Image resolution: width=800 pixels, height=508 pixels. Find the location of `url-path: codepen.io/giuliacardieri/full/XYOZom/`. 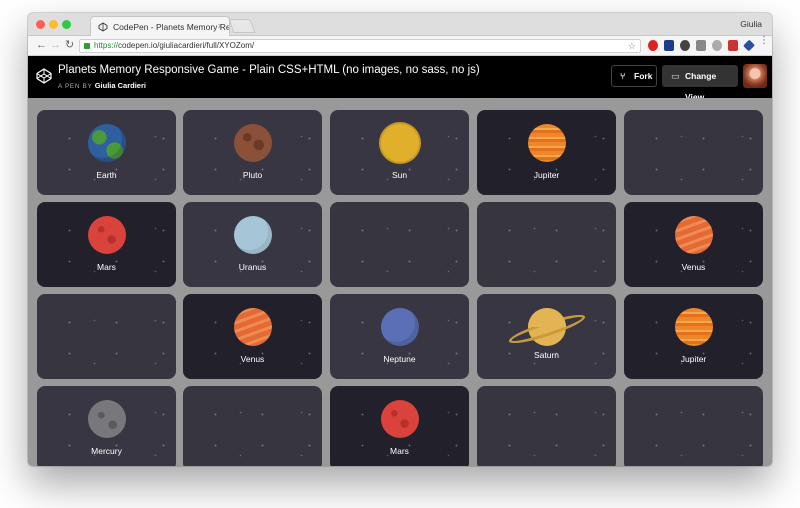

url-path: codepen.io/giuliacardieri/full/XYOZom/ is located at coordinates (186, 45).